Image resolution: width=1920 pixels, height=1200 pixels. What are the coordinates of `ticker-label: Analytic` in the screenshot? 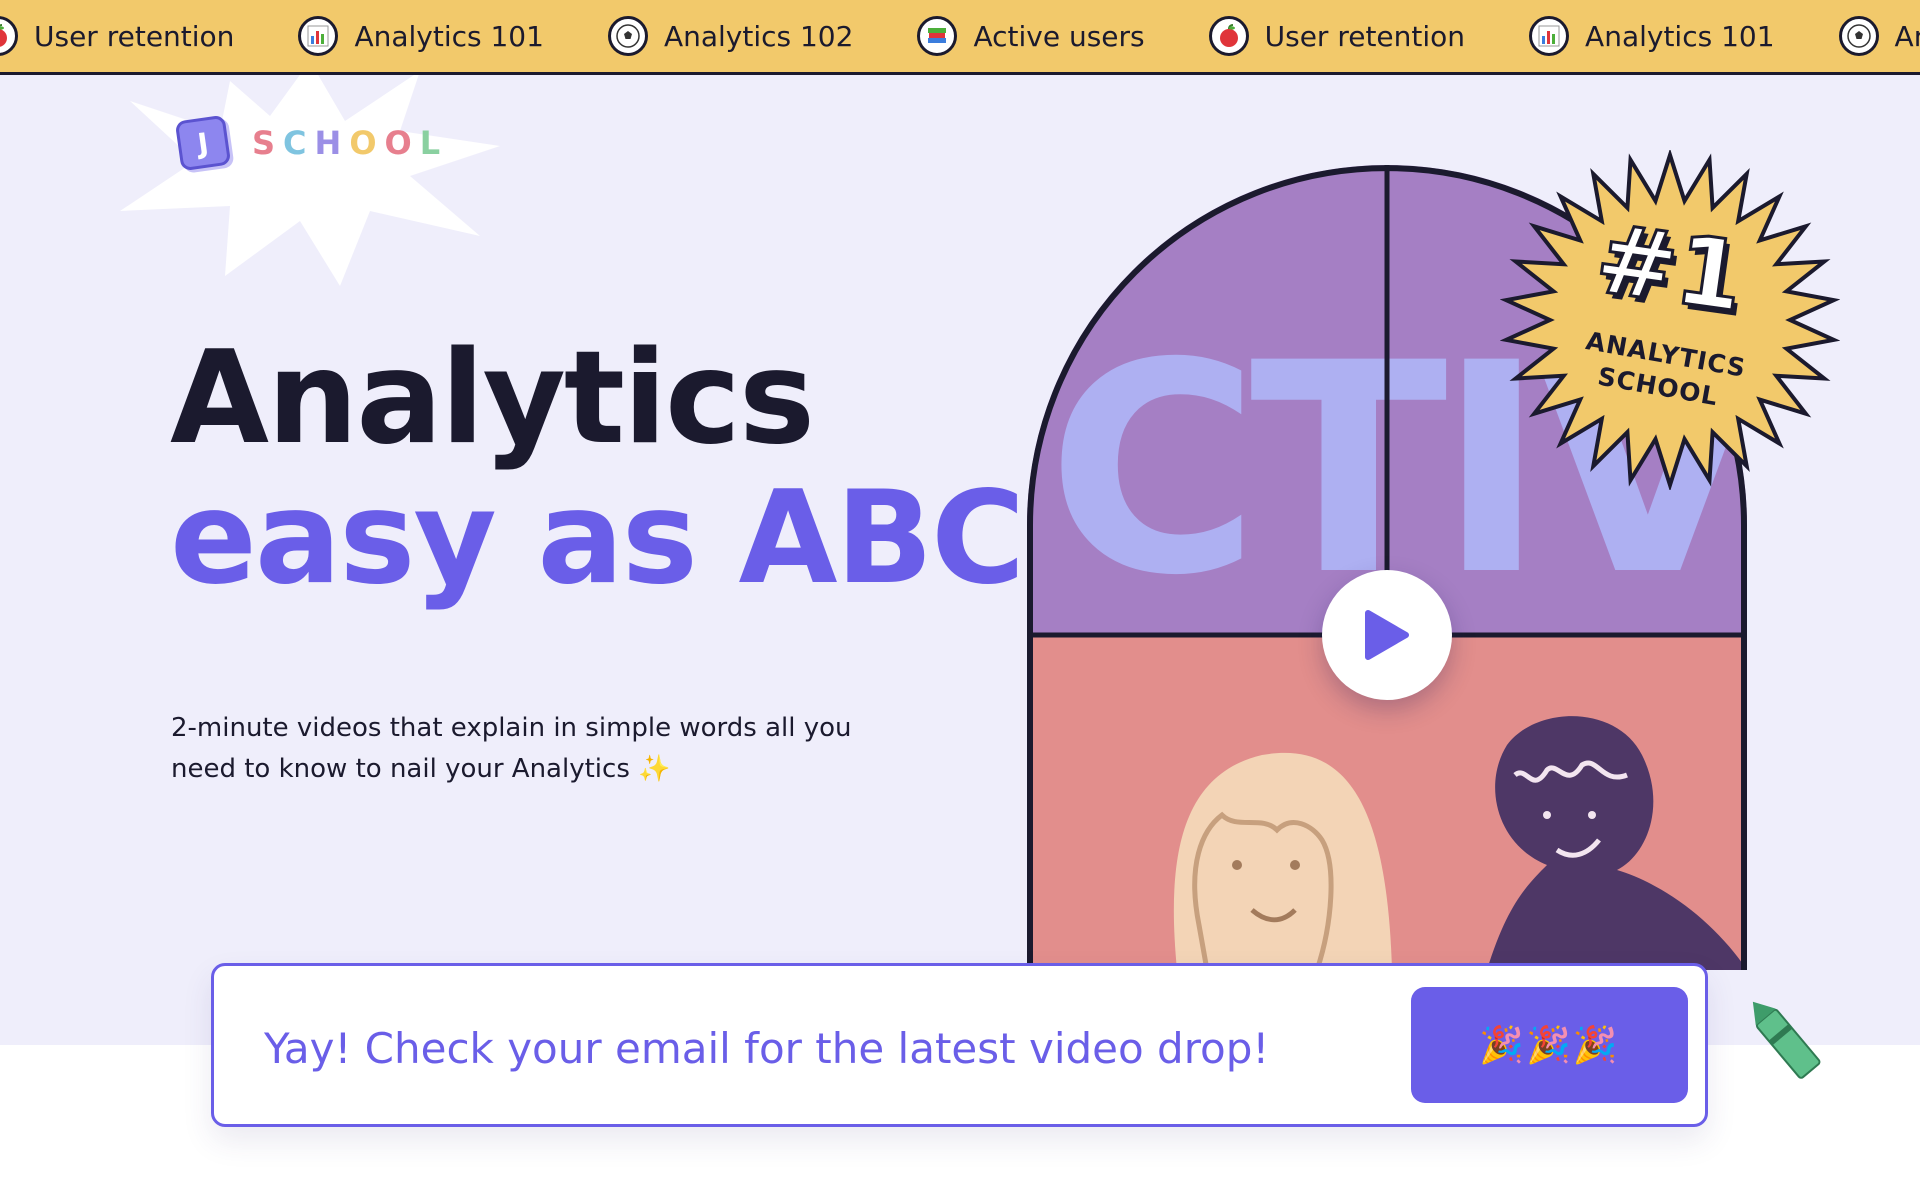 It's located at (1907, 36).